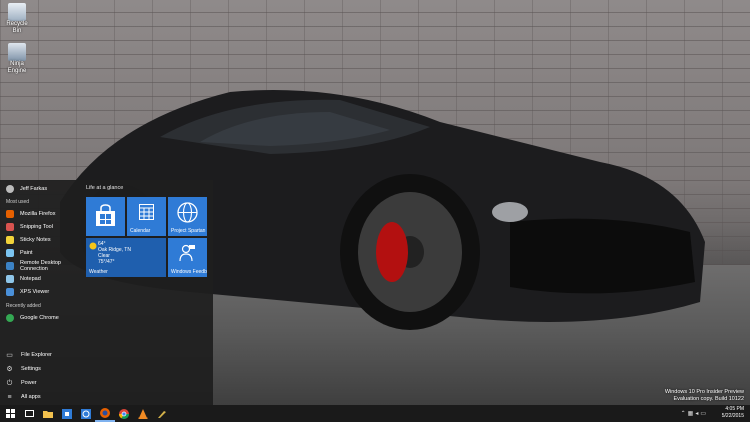 This screenshot has width=750, height=422. I want to click on taskbar-vlc, so click(143, 413).